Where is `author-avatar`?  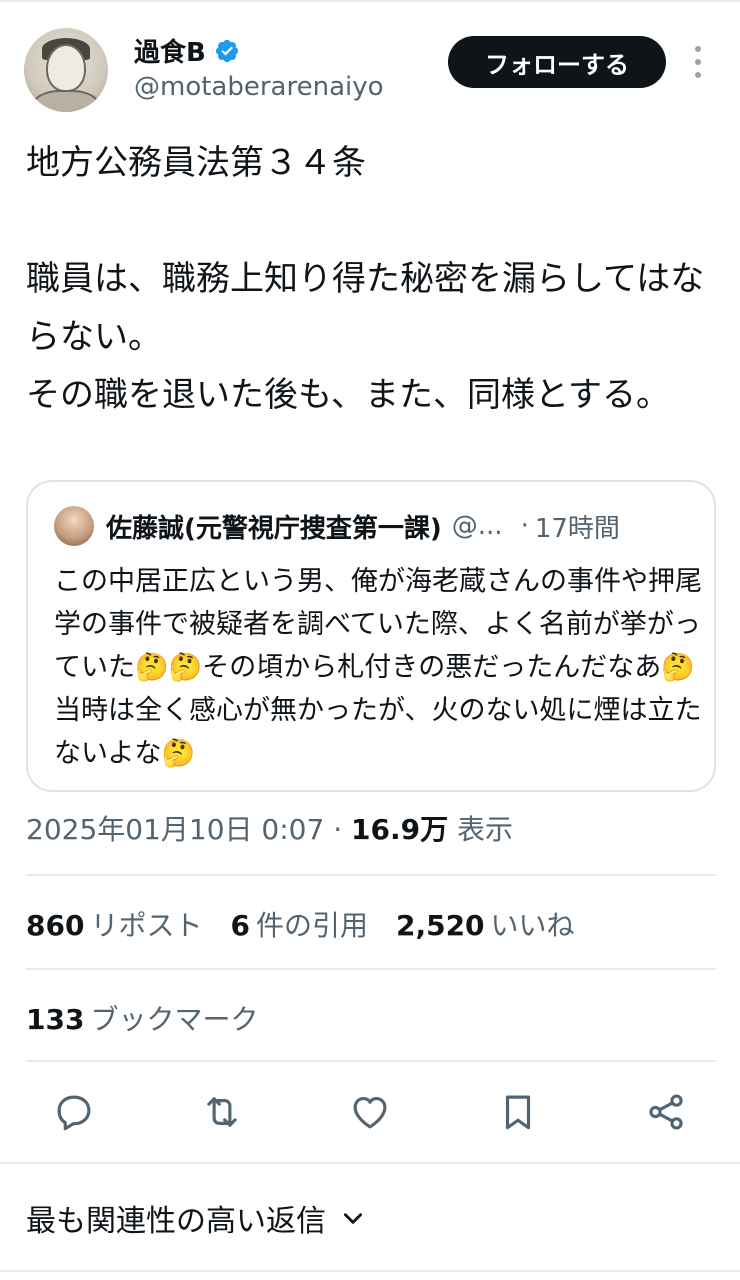 author-avatar is located at coordinates (66, 70).